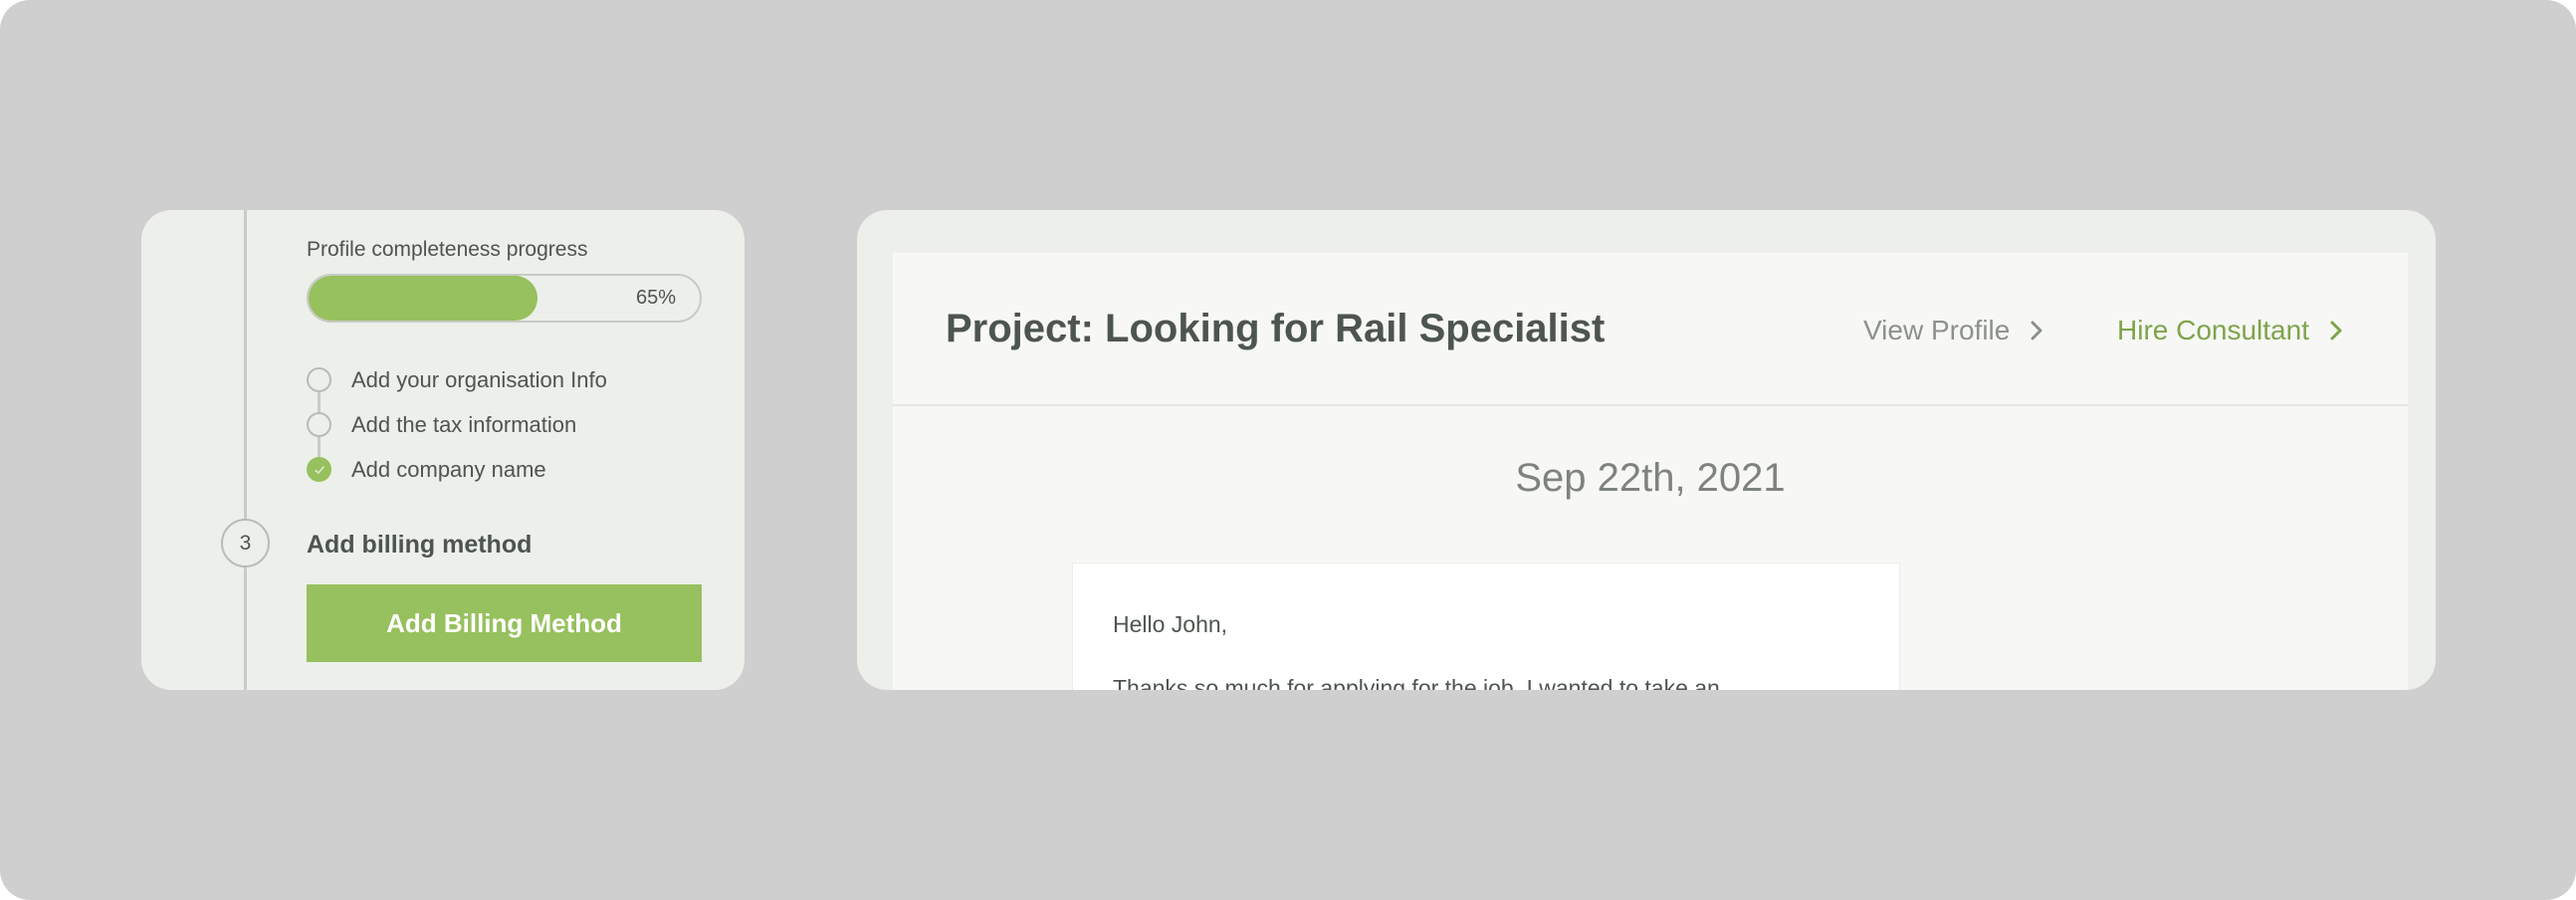 The height and width of the screenshot is (900, 2576). Describe the element at coordinates (420, 545) in the screenshot. I see `step-title: Add billing method` at that location.